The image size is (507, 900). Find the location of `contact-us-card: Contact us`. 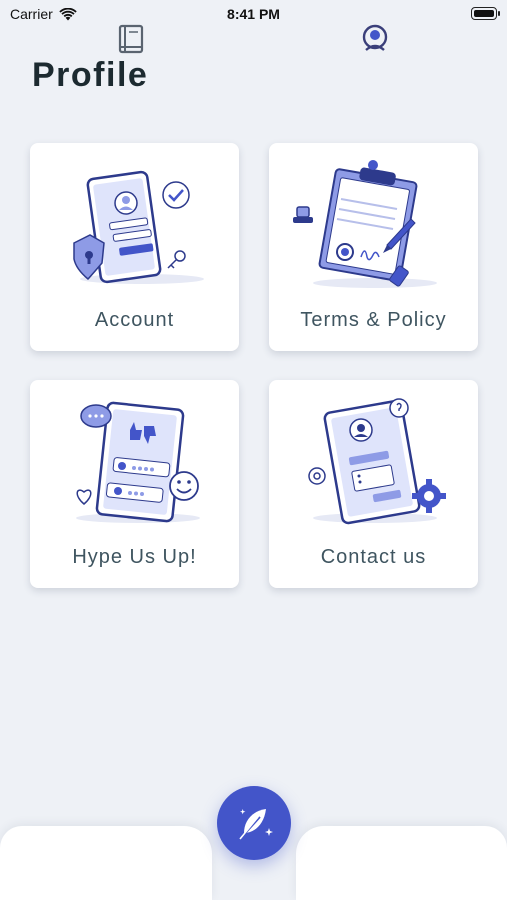

contact-us-card: Contact us is located at coordinates (373, 484).